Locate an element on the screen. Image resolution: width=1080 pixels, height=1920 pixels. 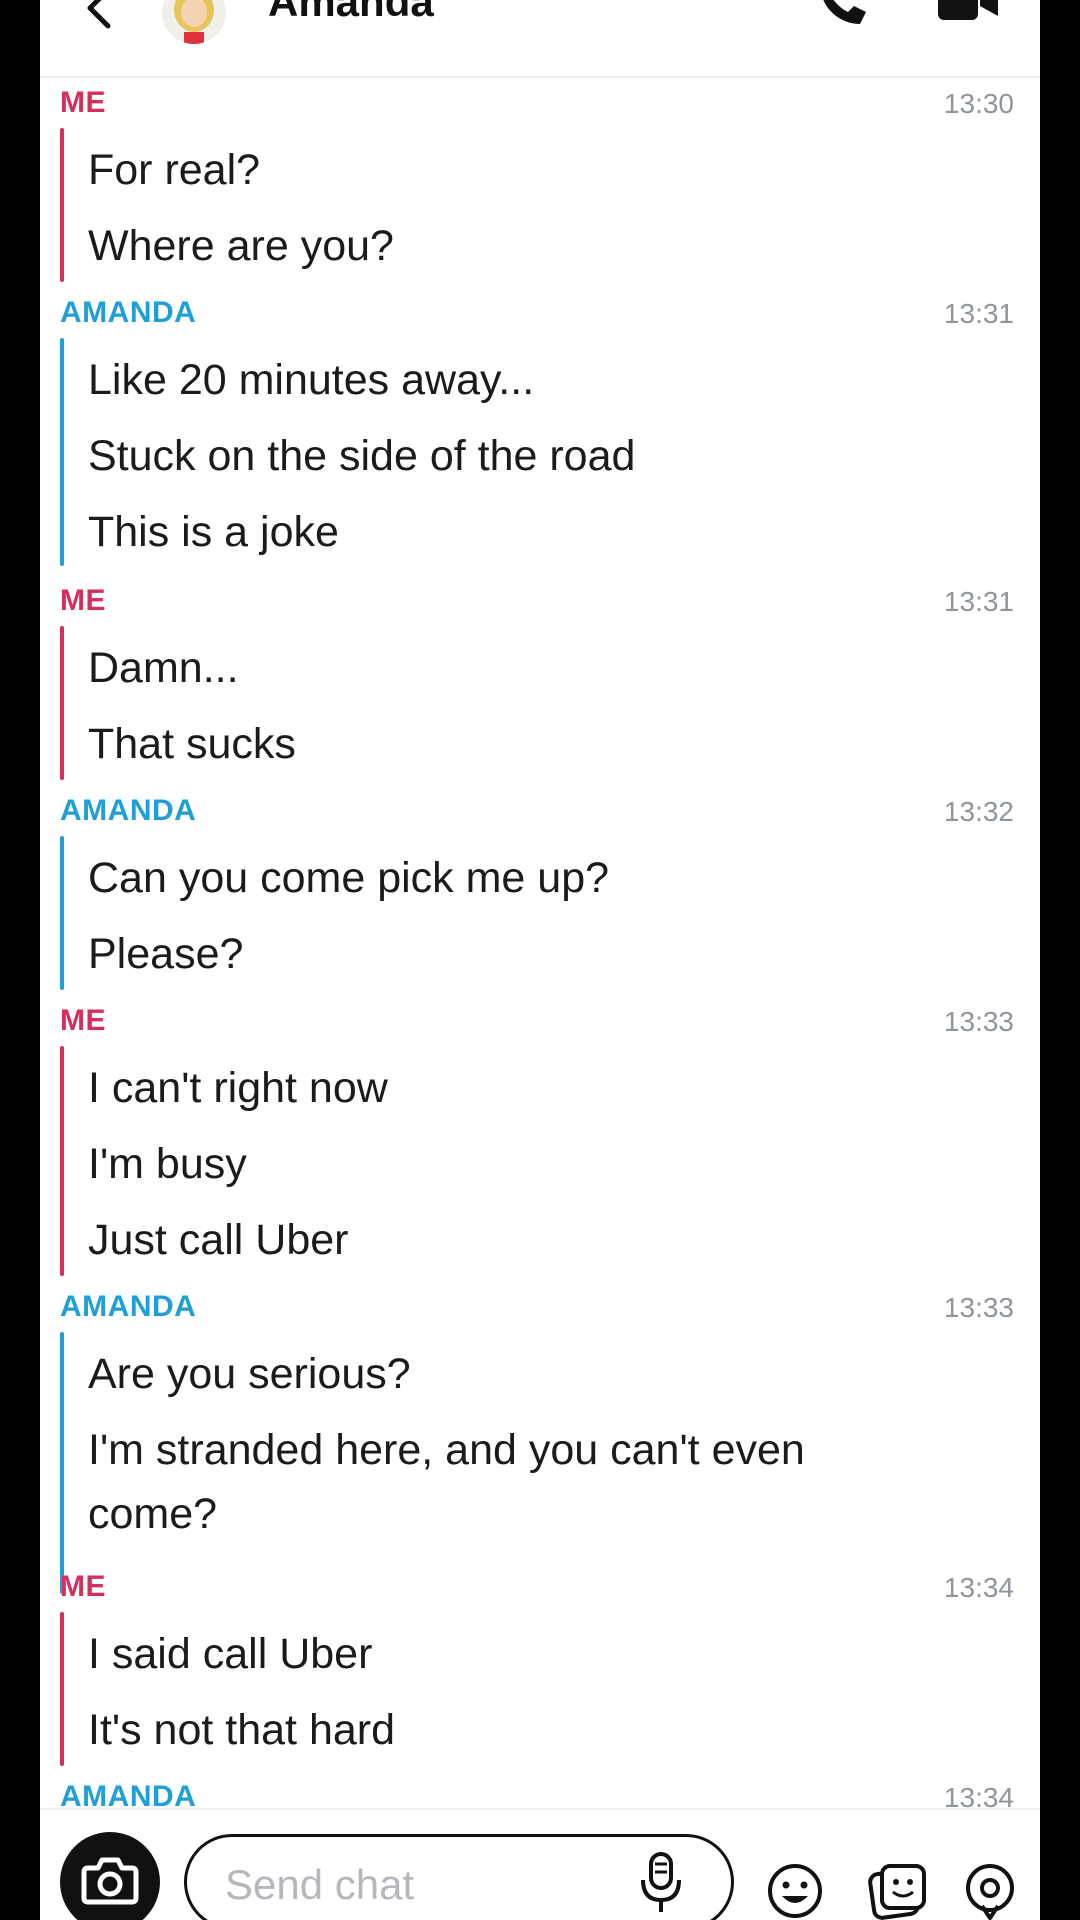
chat-header: Amanda is located at coordinates (540, 39).